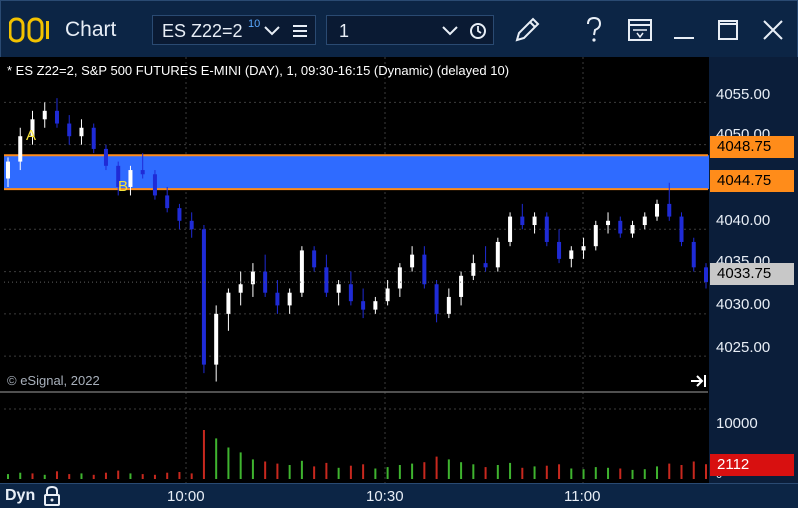 Image resolution: width=798 pixels, height=508 pixels. What do you see at coordinates (385, 496) in the screenshot?
I see `time-tick: 10:30` at bounding box center [385, 496].